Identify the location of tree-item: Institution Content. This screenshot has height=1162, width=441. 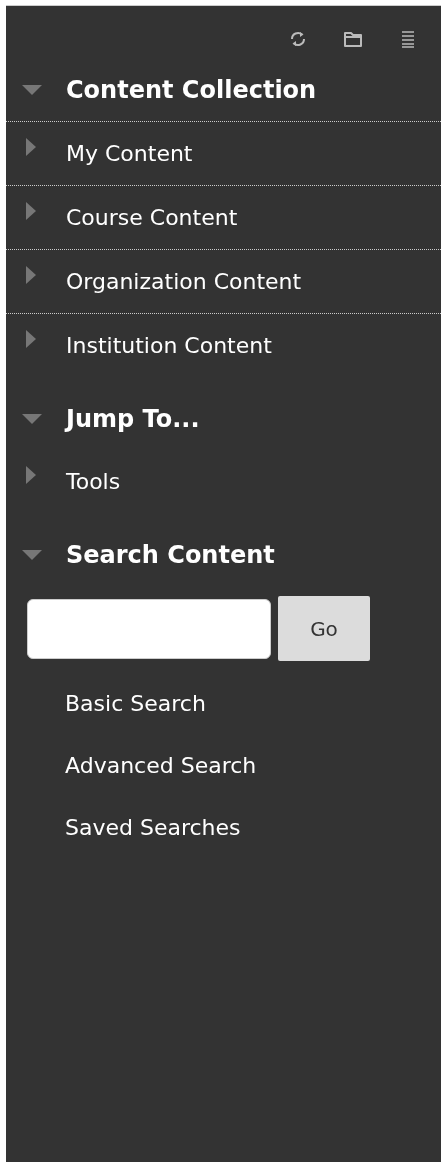
(169, 345).